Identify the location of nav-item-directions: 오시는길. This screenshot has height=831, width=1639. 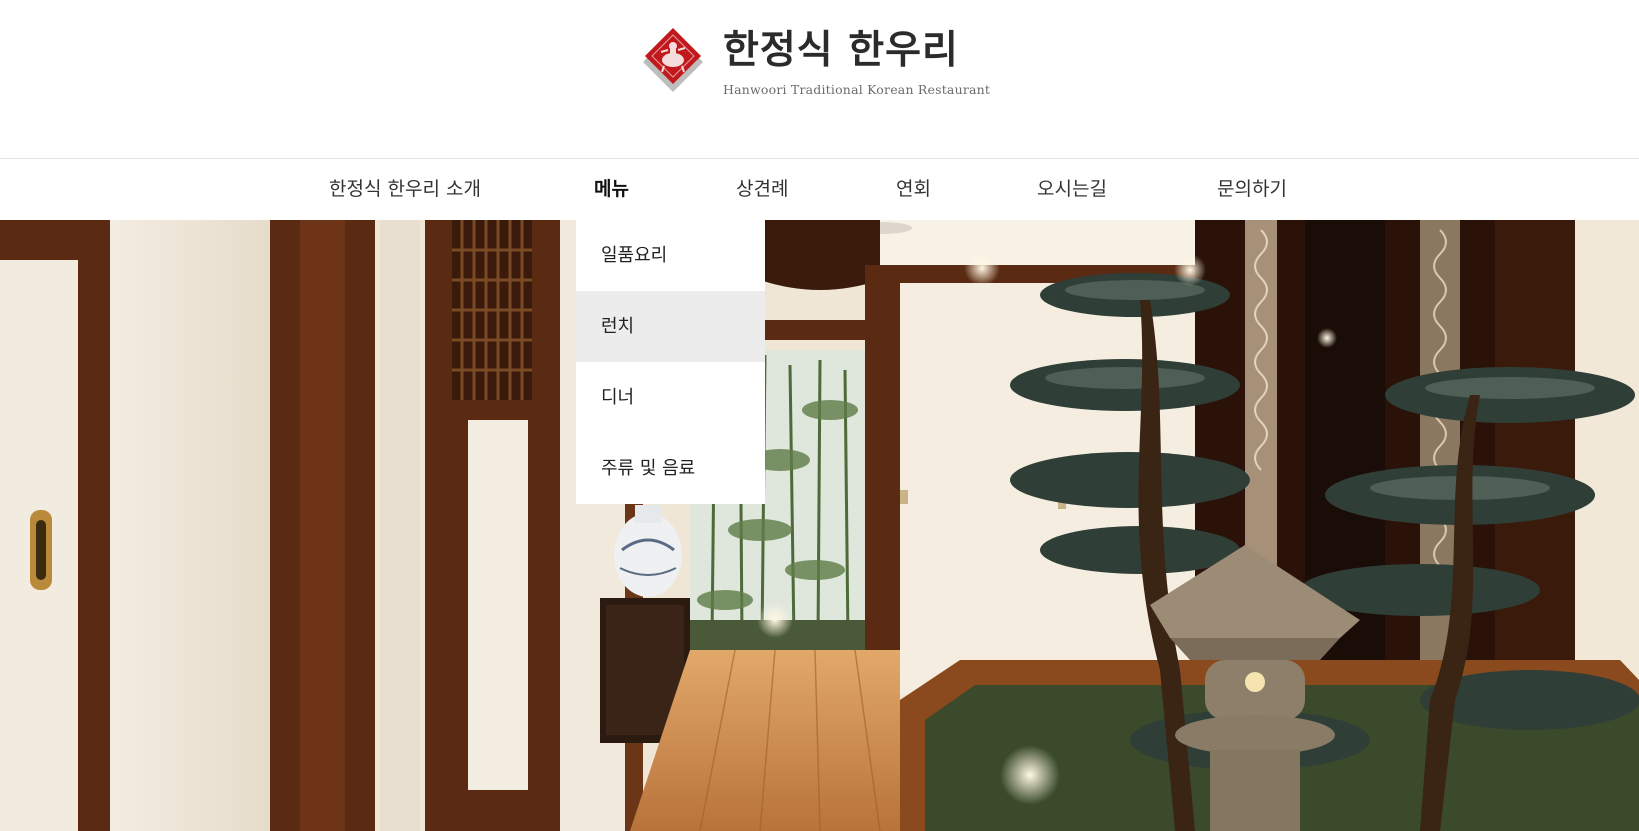
(1072, 189).